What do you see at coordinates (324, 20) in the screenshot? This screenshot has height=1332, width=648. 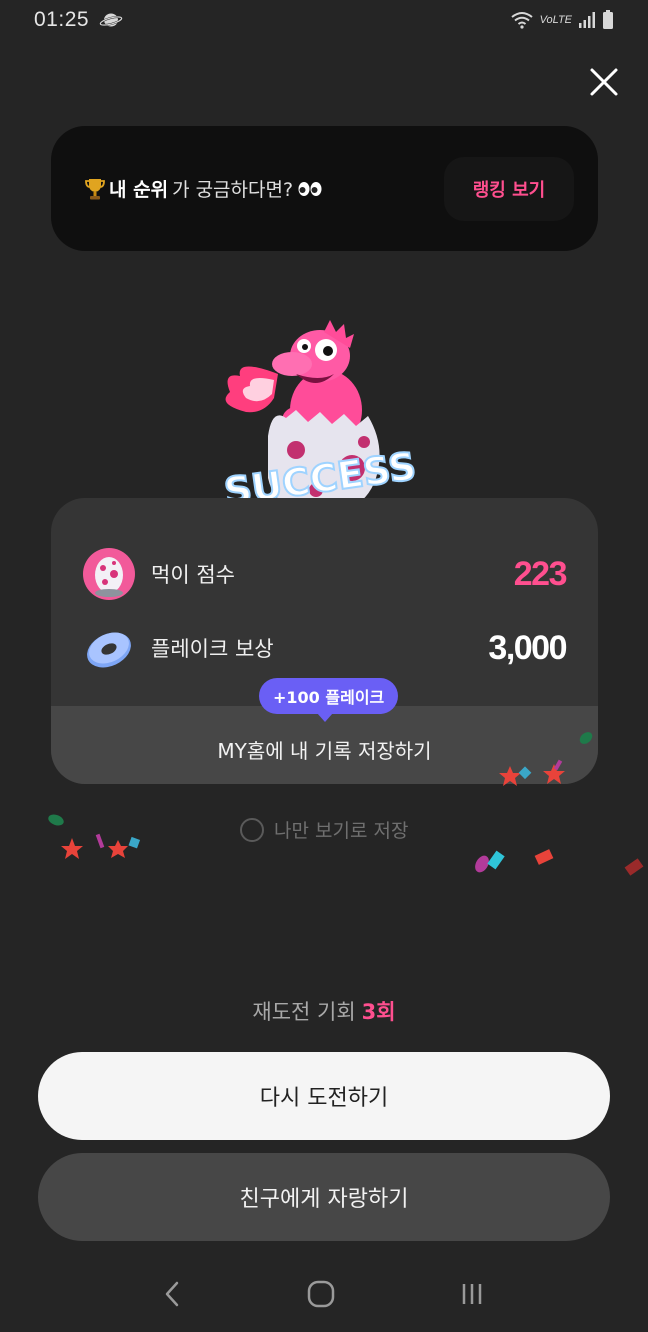 I see `status-bar: 01:25 VoLTE` at bounding box center [324, 20].